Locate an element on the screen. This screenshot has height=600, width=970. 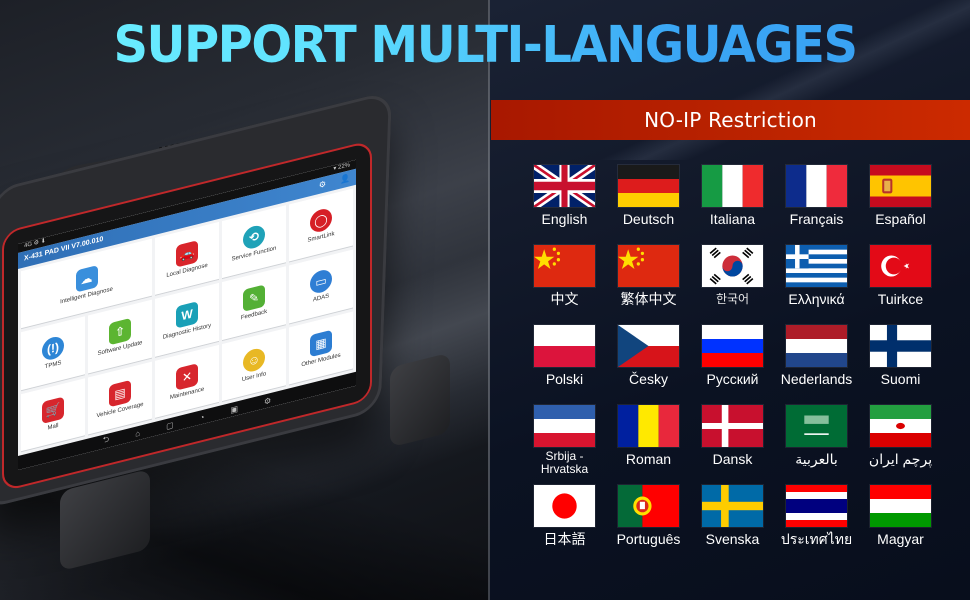
app-tile-label: Maintenance is located at coordinates (187, 393).